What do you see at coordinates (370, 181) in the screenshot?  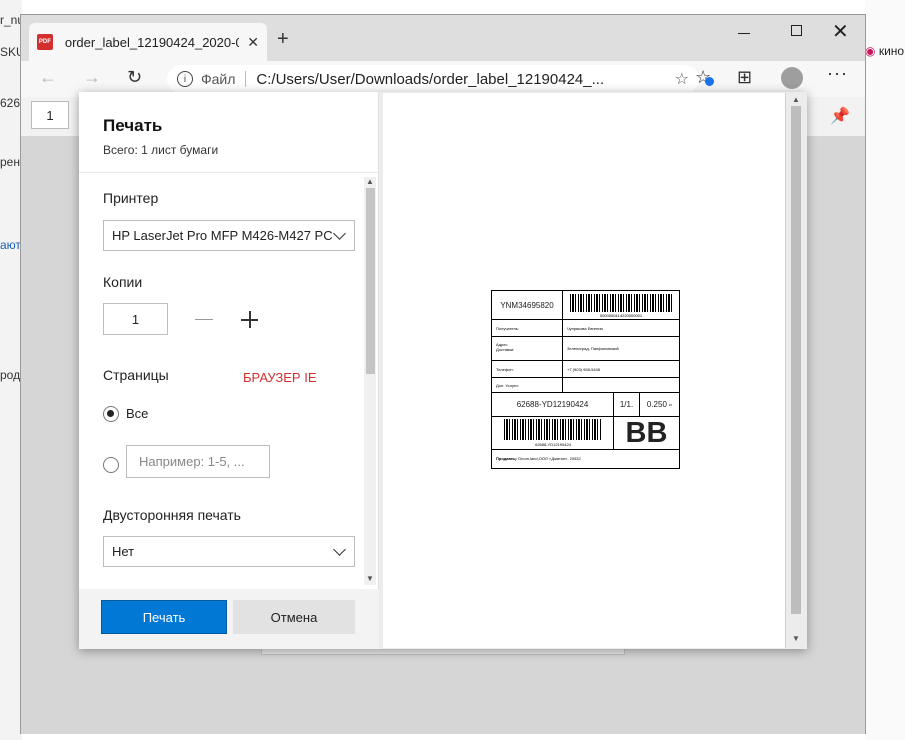 I see `scroll-up-icon: ▲` at bounding box center [370, 181].